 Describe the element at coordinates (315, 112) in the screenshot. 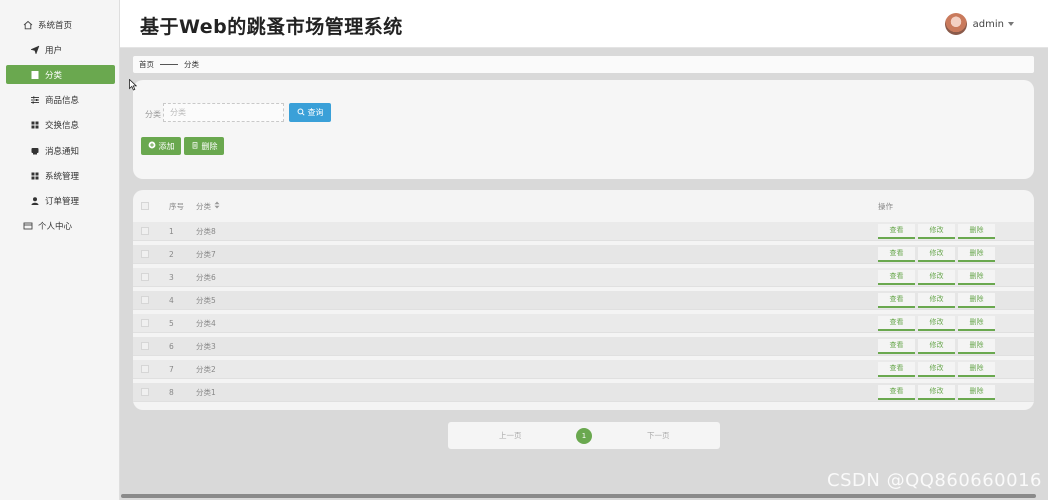

I see `query-button-label: 查询` at that location.